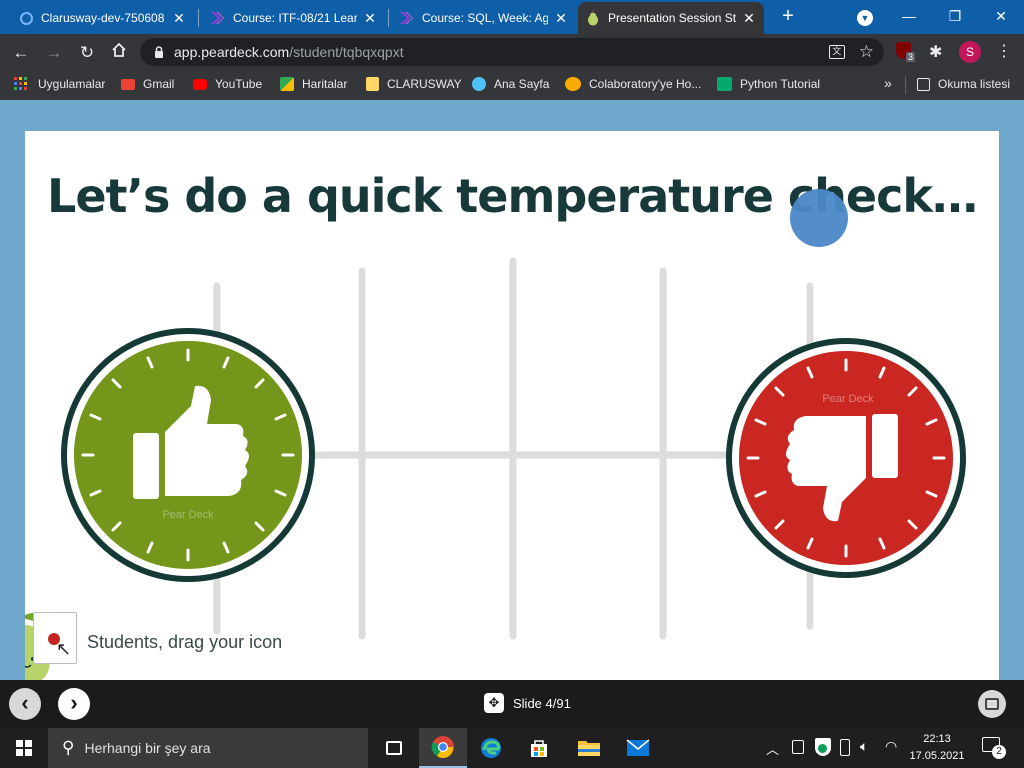  I want to click on star-icon: ☆, so click(866, 52).